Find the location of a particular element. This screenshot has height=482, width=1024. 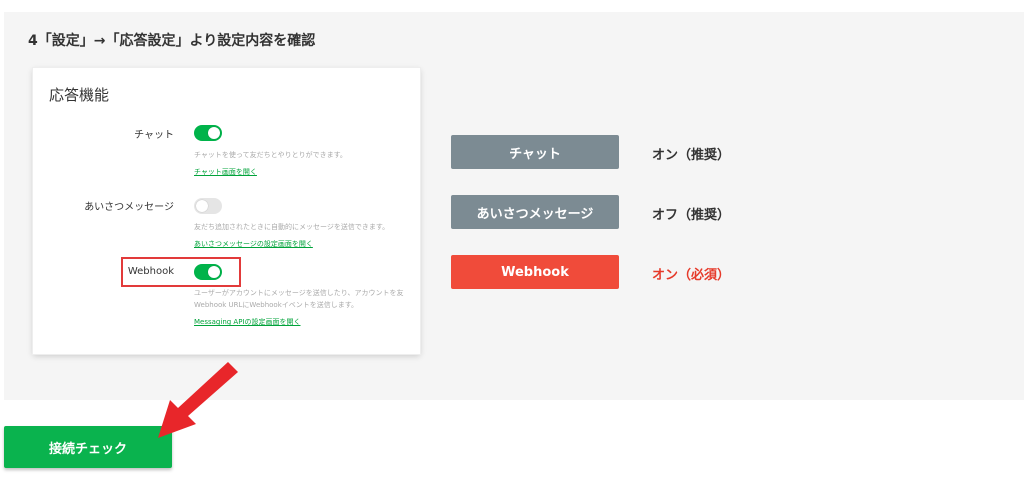

webhook-description-line1: ユーザーがアカウントにメッセージを送信したり、アカウントを友 is located at coordinates (299, 293).